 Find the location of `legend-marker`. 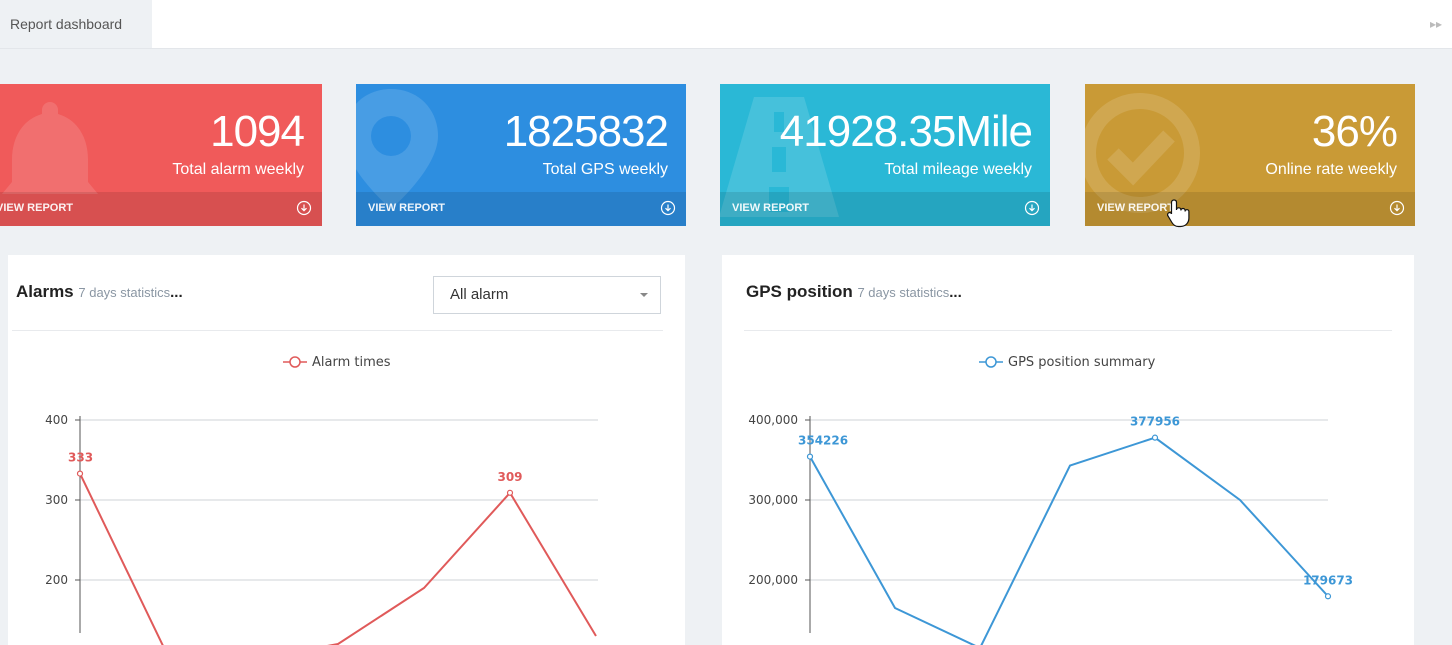

legend-marker is located at coordinates (991, 362).